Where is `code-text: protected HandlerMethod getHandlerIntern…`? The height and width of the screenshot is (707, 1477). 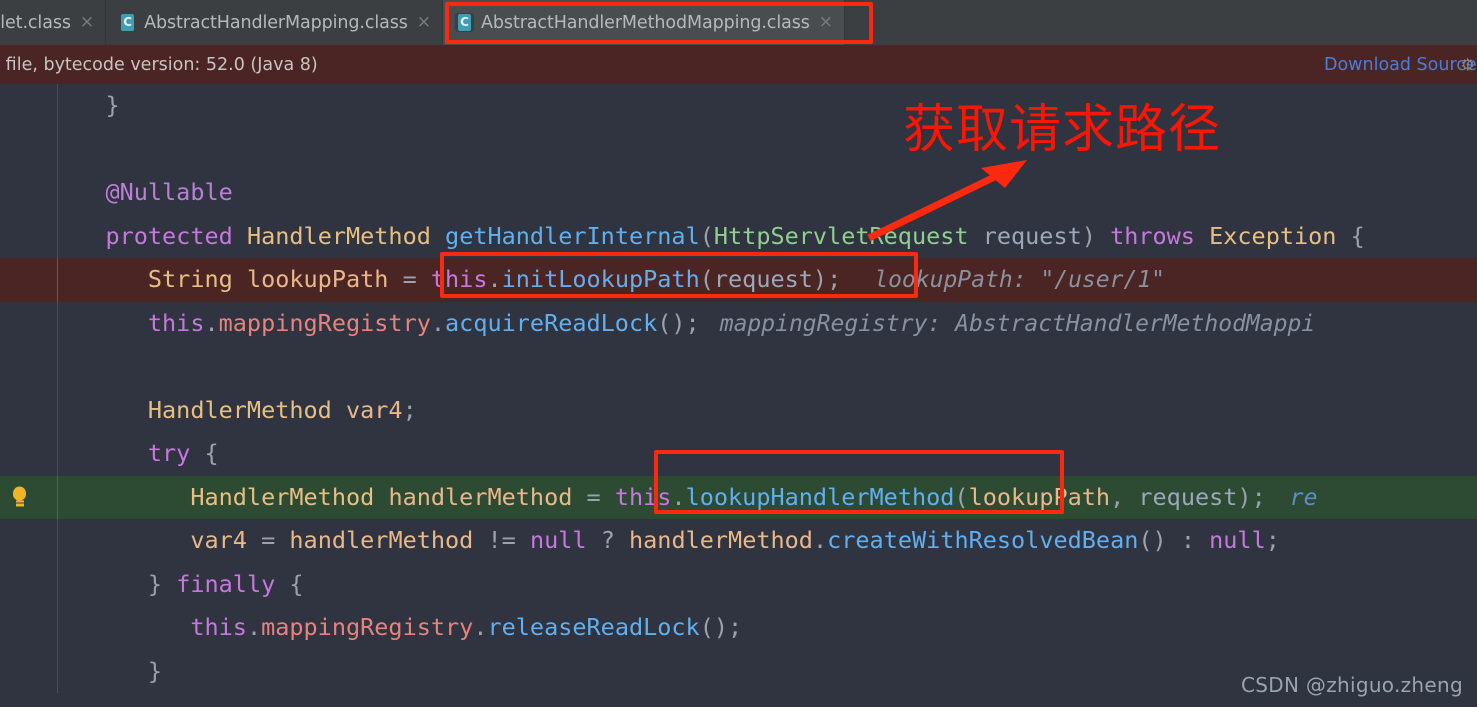 code-text: protected HandlerMethod getHandlerIntern… is located at coordinates (735, 235).